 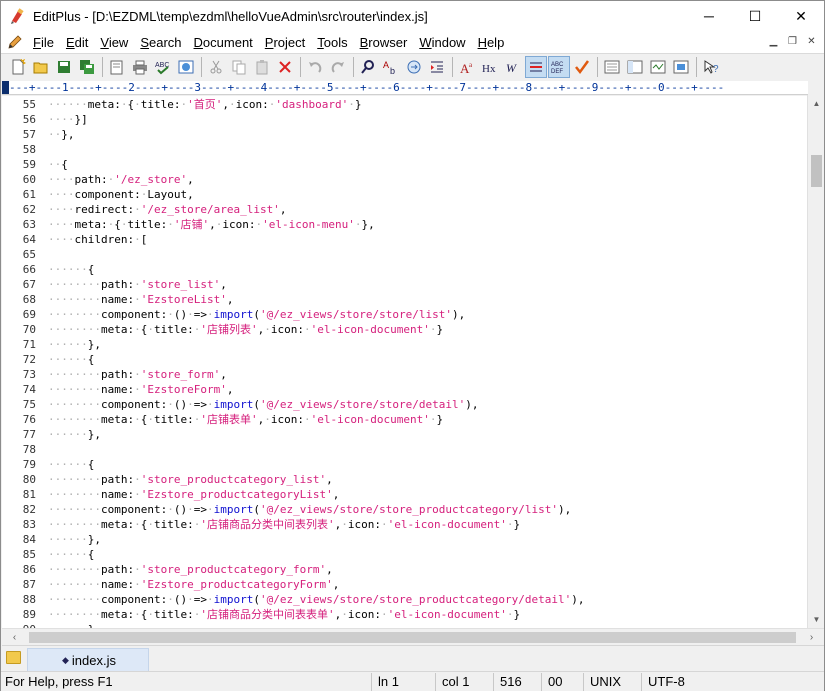 What do you see at coordinates (491, 42) in the screenshot?
I see `menu-help: Help` at bounding box center [491, 42].